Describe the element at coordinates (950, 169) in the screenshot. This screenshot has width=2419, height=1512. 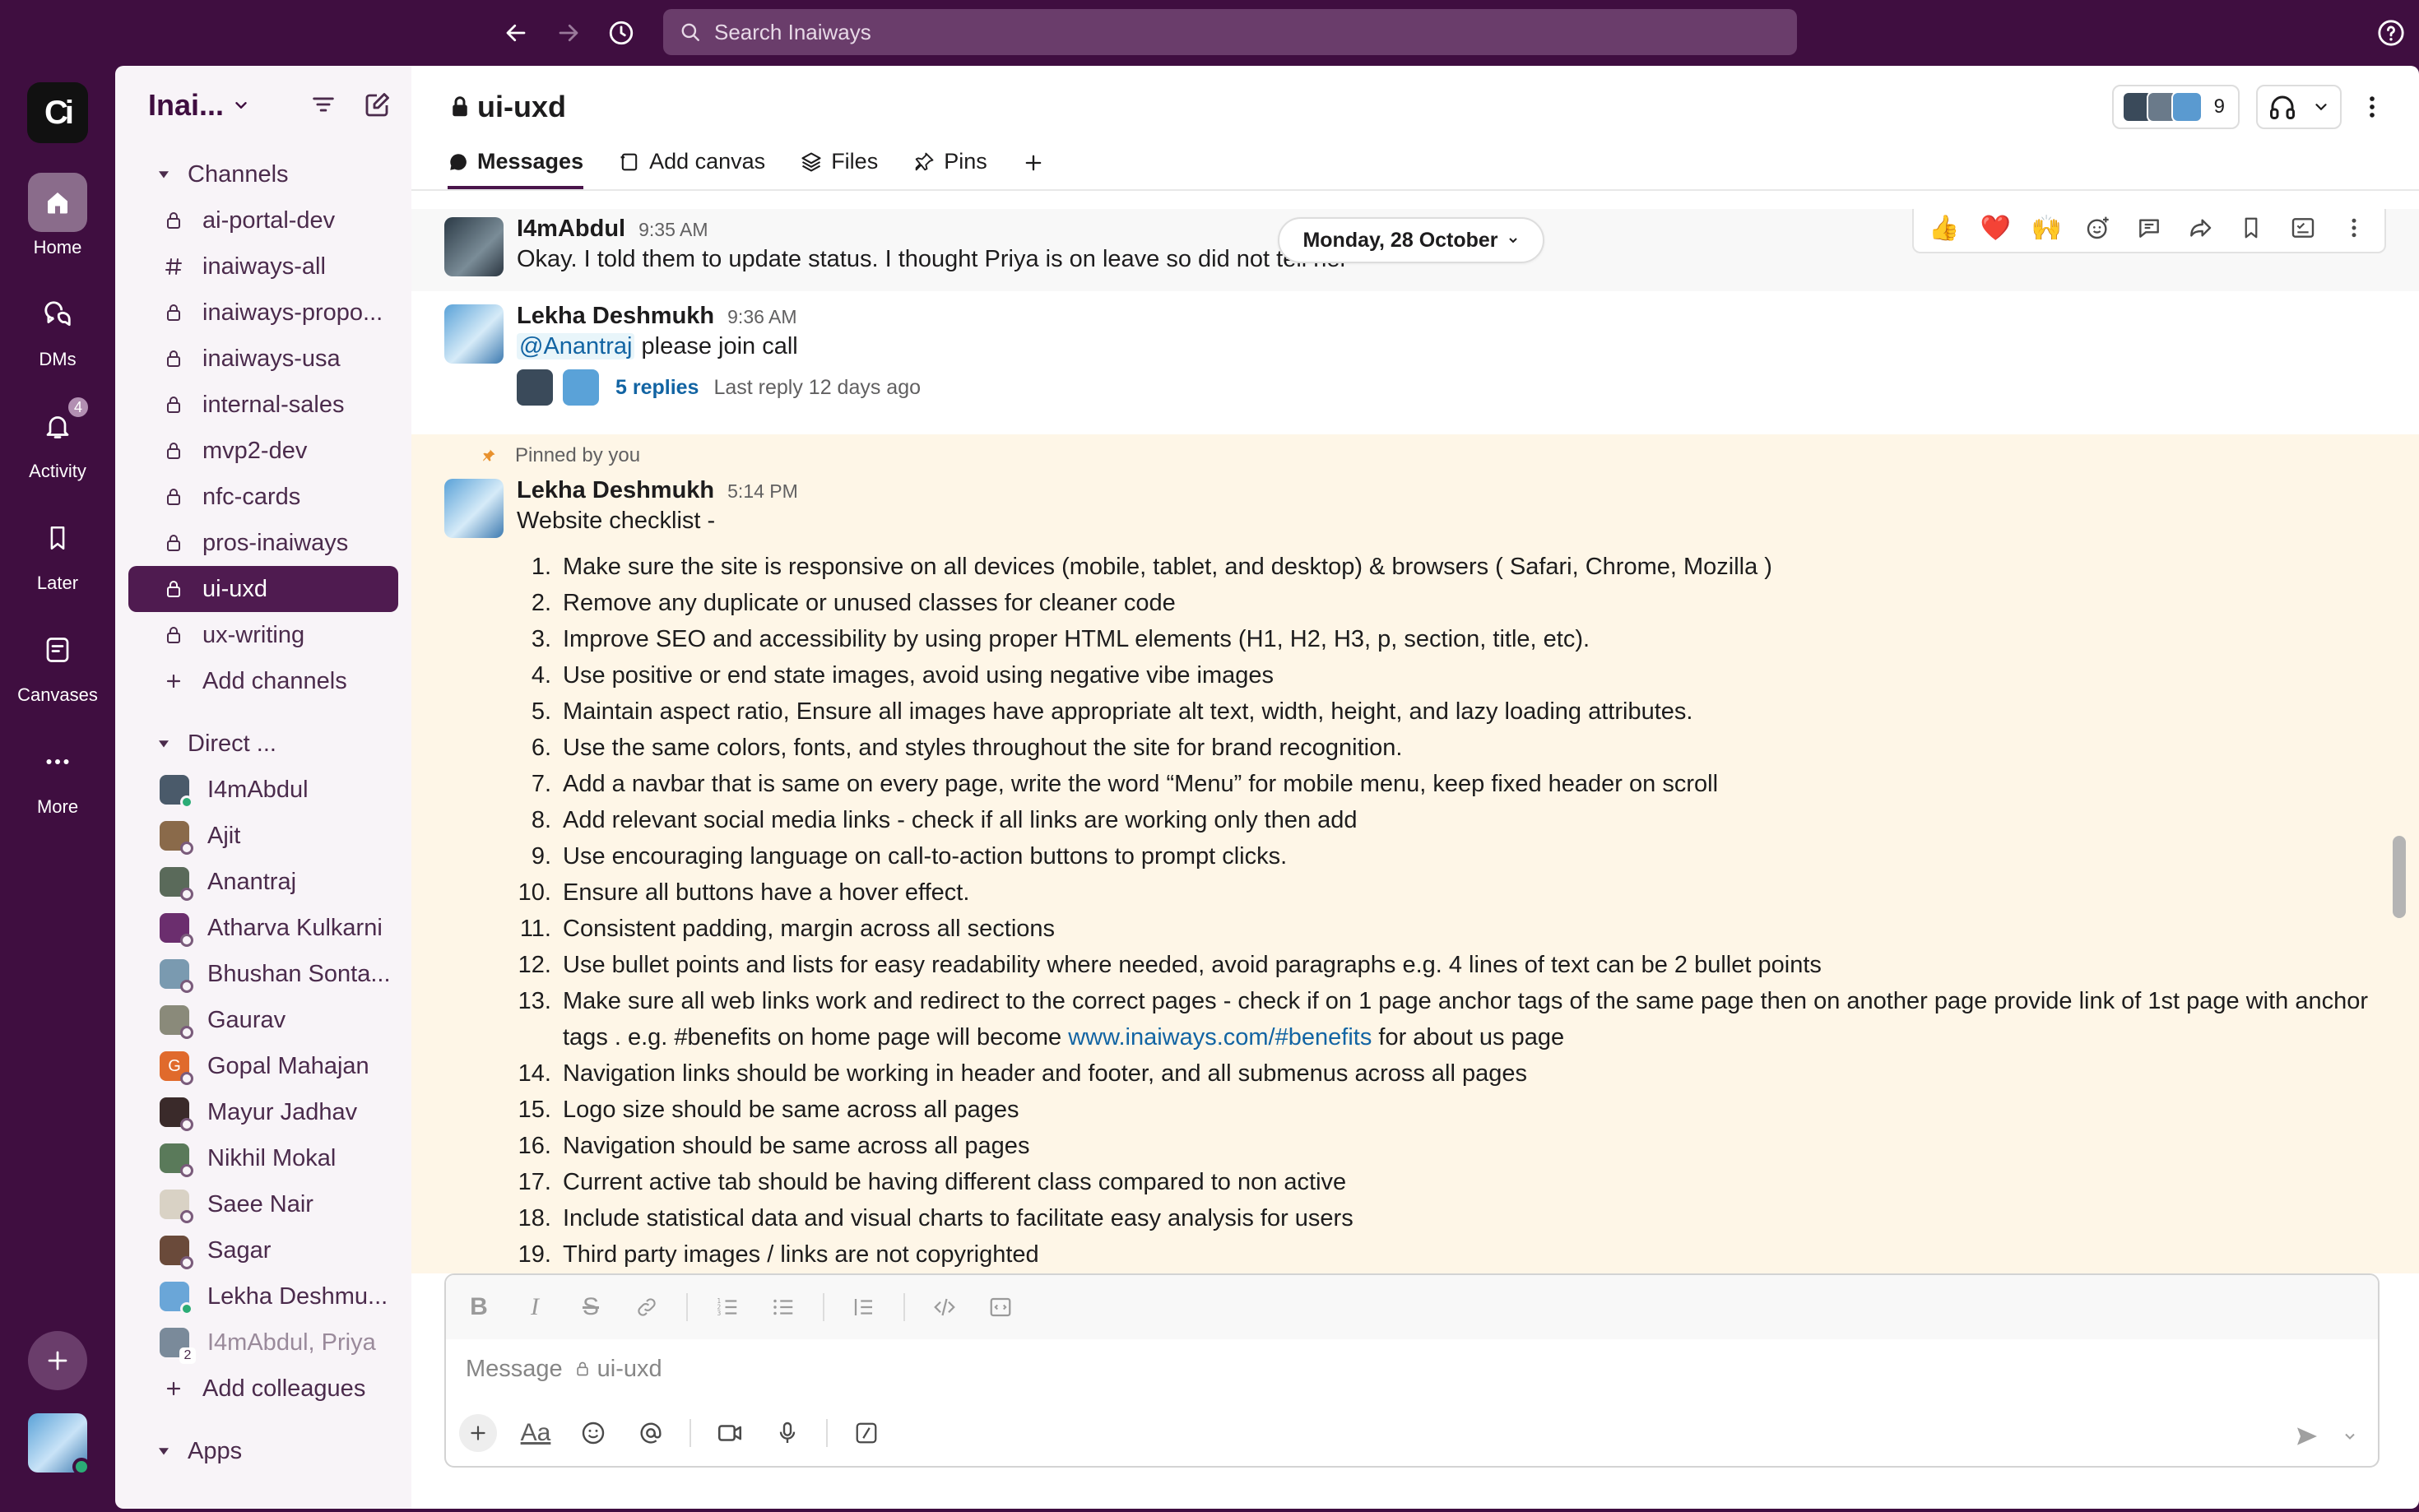
I see `tab-pins: Pins` at that location.